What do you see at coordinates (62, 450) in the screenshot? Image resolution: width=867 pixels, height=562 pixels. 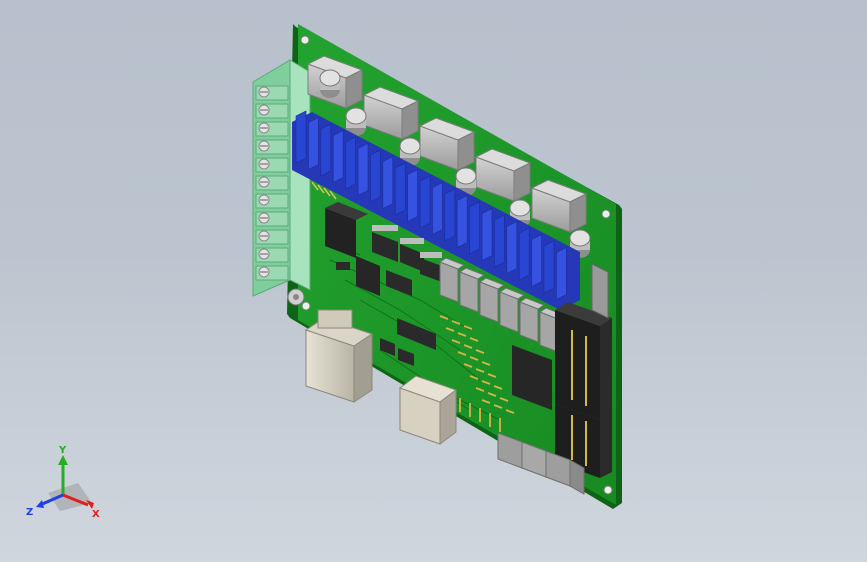 I see `y-axis-label: Y` at bounding box center [62, 450].